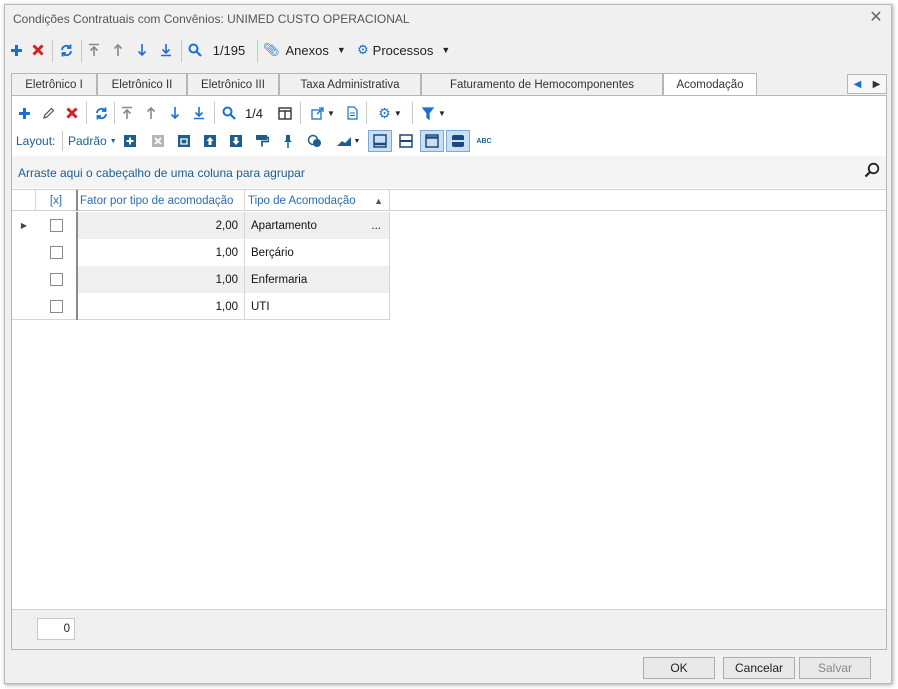 The width and height of the screenshot is (898, 689). Describe the element at coordinates (57, 200) in the screenshot. I see `select-column-header: [x]` at that location.